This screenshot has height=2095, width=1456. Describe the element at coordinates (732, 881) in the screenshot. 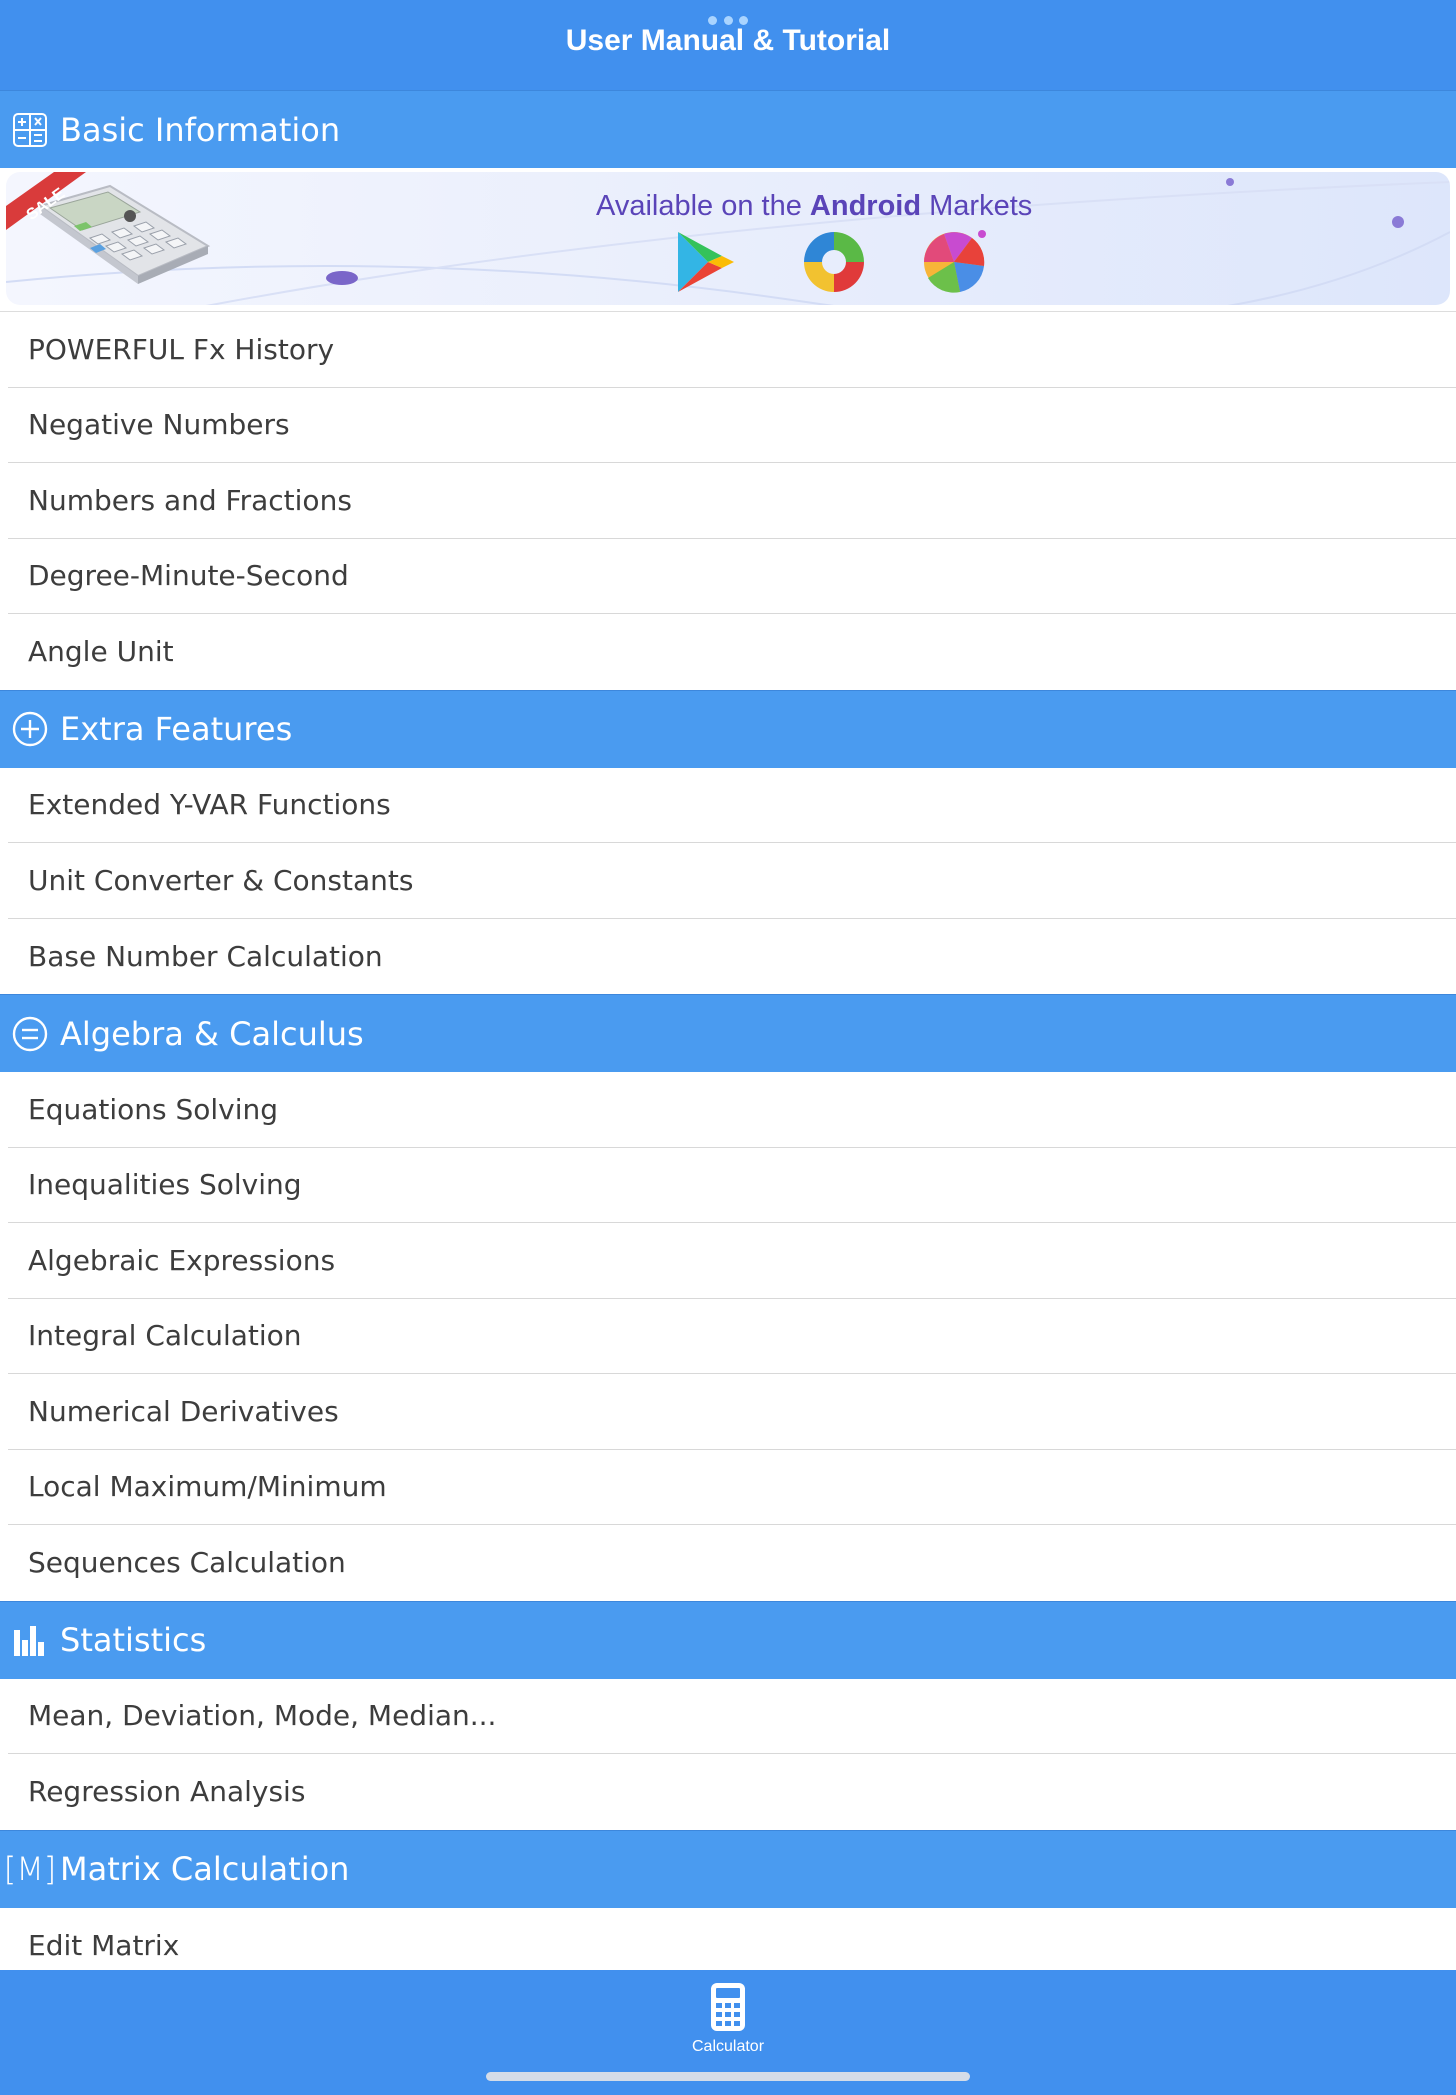

I see `list-item: Unit Converter & Constants` at that location.